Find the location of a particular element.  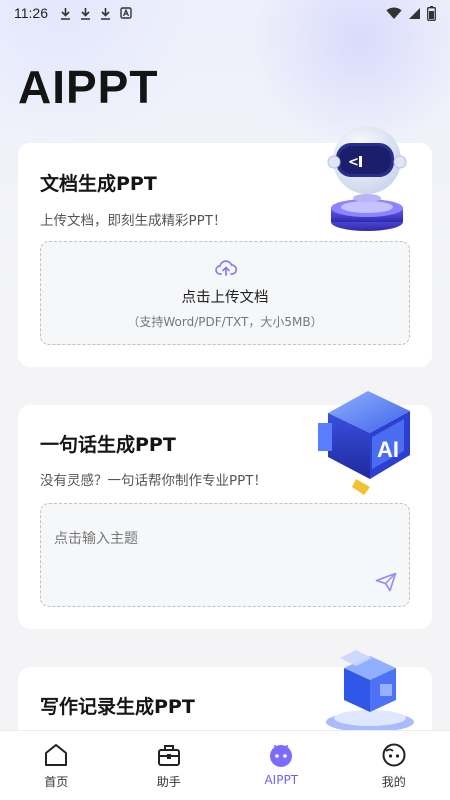

status-system-icons is located at coordinates (411, 13).